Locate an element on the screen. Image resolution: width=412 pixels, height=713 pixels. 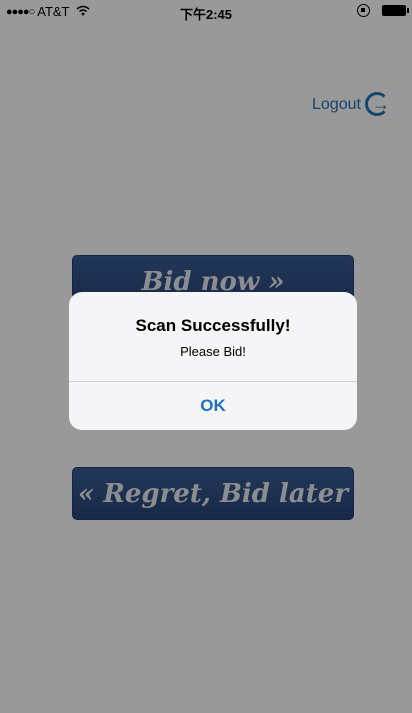
alert-title: Scan Successfully! is located at coordinates (213, 325).